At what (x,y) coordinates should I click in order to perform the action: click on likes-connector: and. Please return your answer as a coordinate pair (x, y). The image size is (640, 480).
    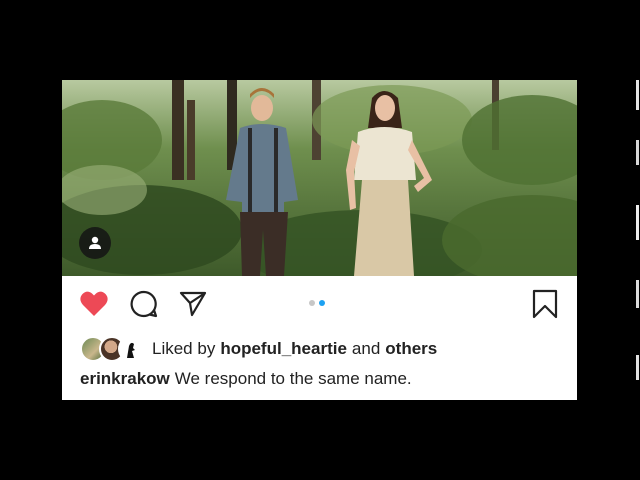
    Looking at the image, I should click on (366, 348).